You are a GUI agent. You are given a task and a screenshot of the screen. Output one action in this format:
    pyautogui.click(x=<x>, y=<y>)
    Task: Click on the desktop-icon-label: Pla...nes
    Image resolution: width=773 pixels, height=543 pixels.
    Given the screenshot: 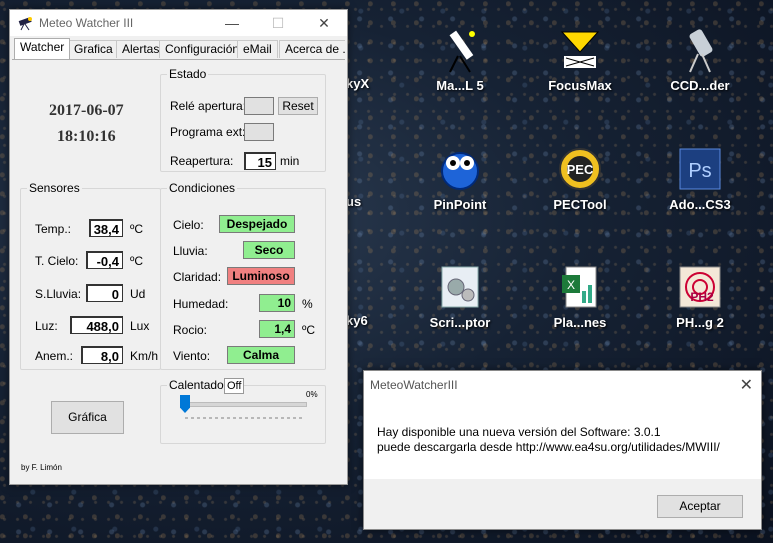 What is the action you would take?
    pyautogui.click(x=580, y=322)
    